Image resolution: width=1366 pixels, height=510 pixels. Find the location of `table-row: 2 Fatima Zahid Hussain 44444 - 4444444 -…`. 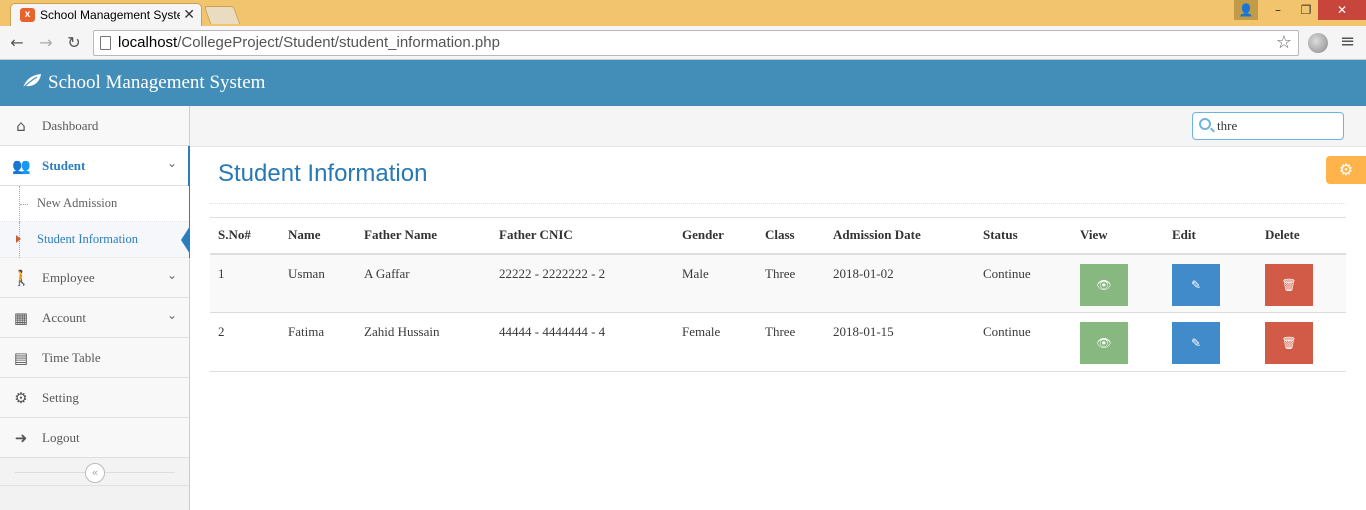

table-row: 2 Fatima Zahid Hussain 44444 - 4444444 -… is located at coordinates (778, 342).